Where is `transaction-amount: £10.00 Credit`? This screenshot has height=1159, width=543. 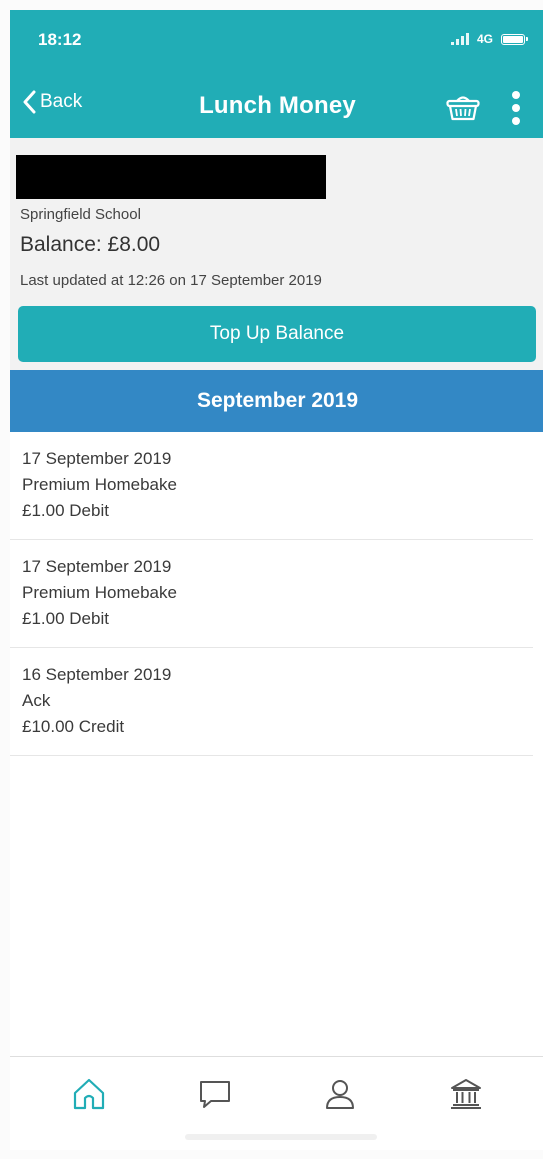
transaction-amount: £10.00 Credit is located at coordinates (73, 726).